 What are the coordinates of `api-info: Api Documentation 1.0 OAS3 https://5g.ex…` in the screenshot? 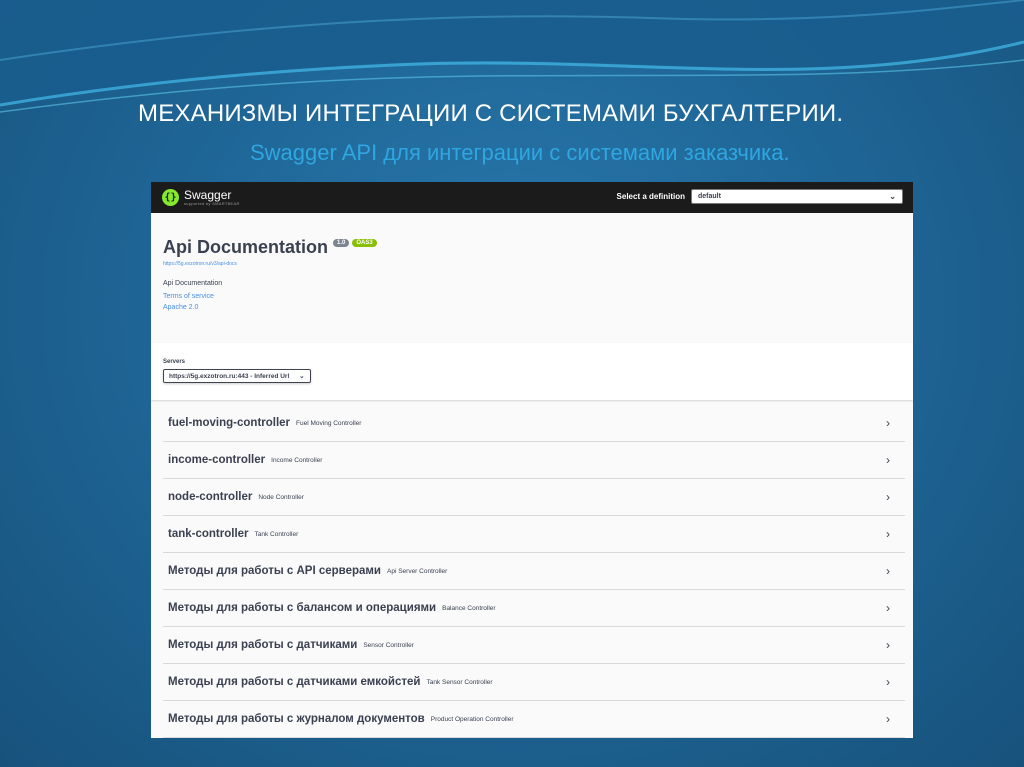 It's located at (532, 278).